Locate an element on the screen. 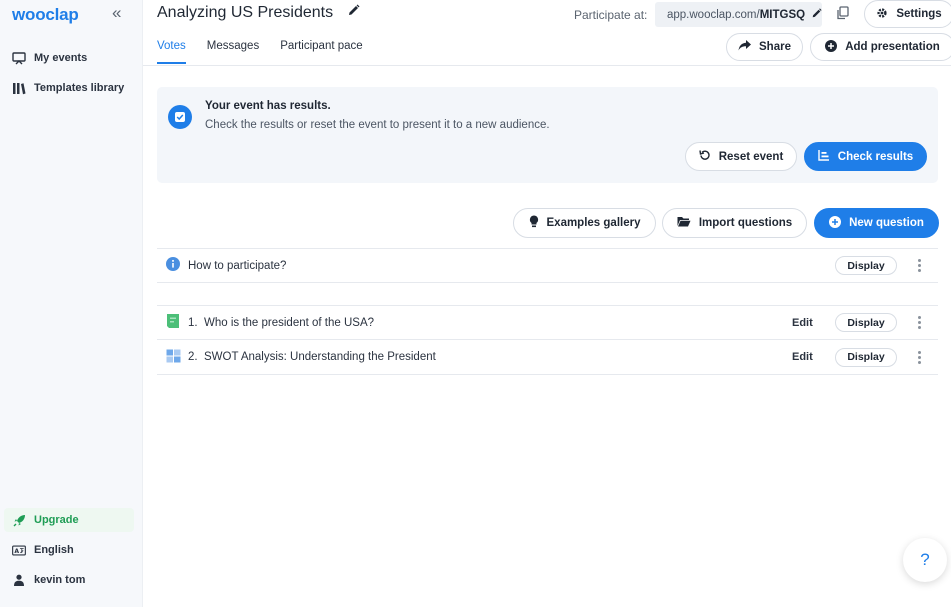 The image size is (951, 607). results-badge-icon is located at coordinates (180, 117).